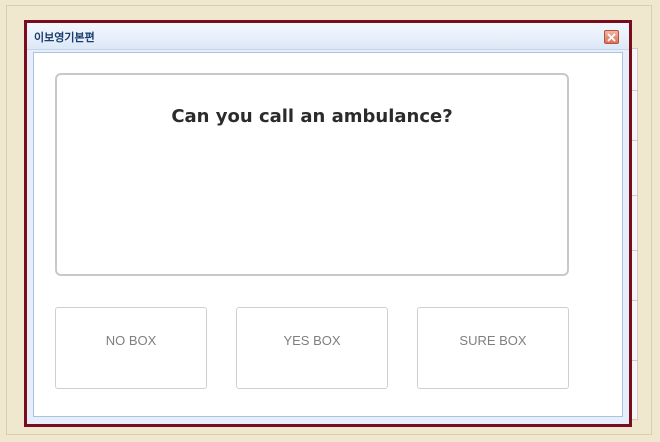 The height and width of the screenshot is (442, 660). I want to click on dialog-titlebar: 이보영기본편, so click(328, 36).